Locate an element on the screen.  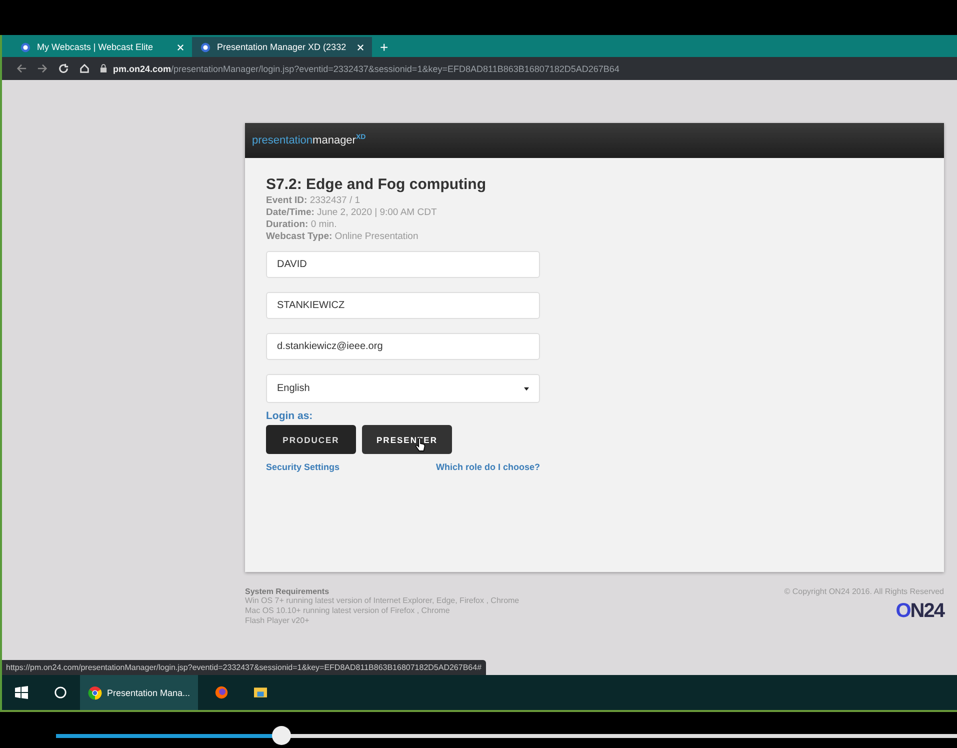
tab-title: Presentation Manager XD (2332 is located at coordinates (282, 47).